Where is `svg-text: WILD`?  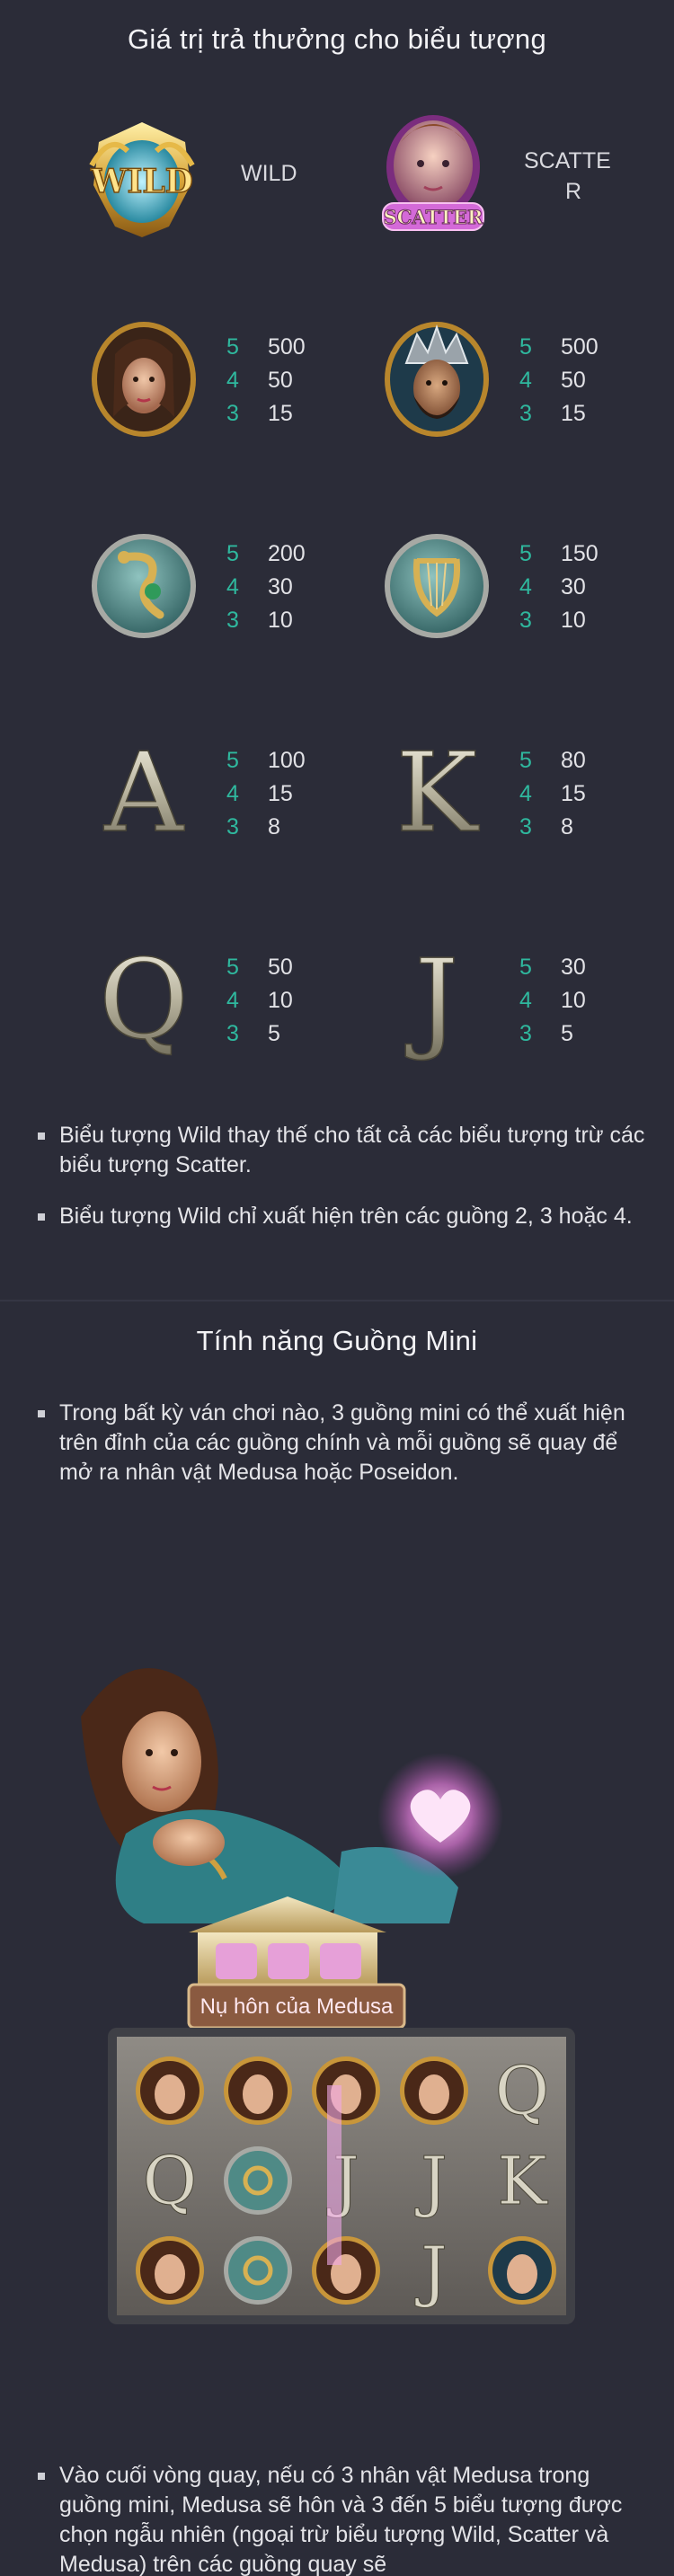 svg-text: WILD is located at coordinates (141, 181).